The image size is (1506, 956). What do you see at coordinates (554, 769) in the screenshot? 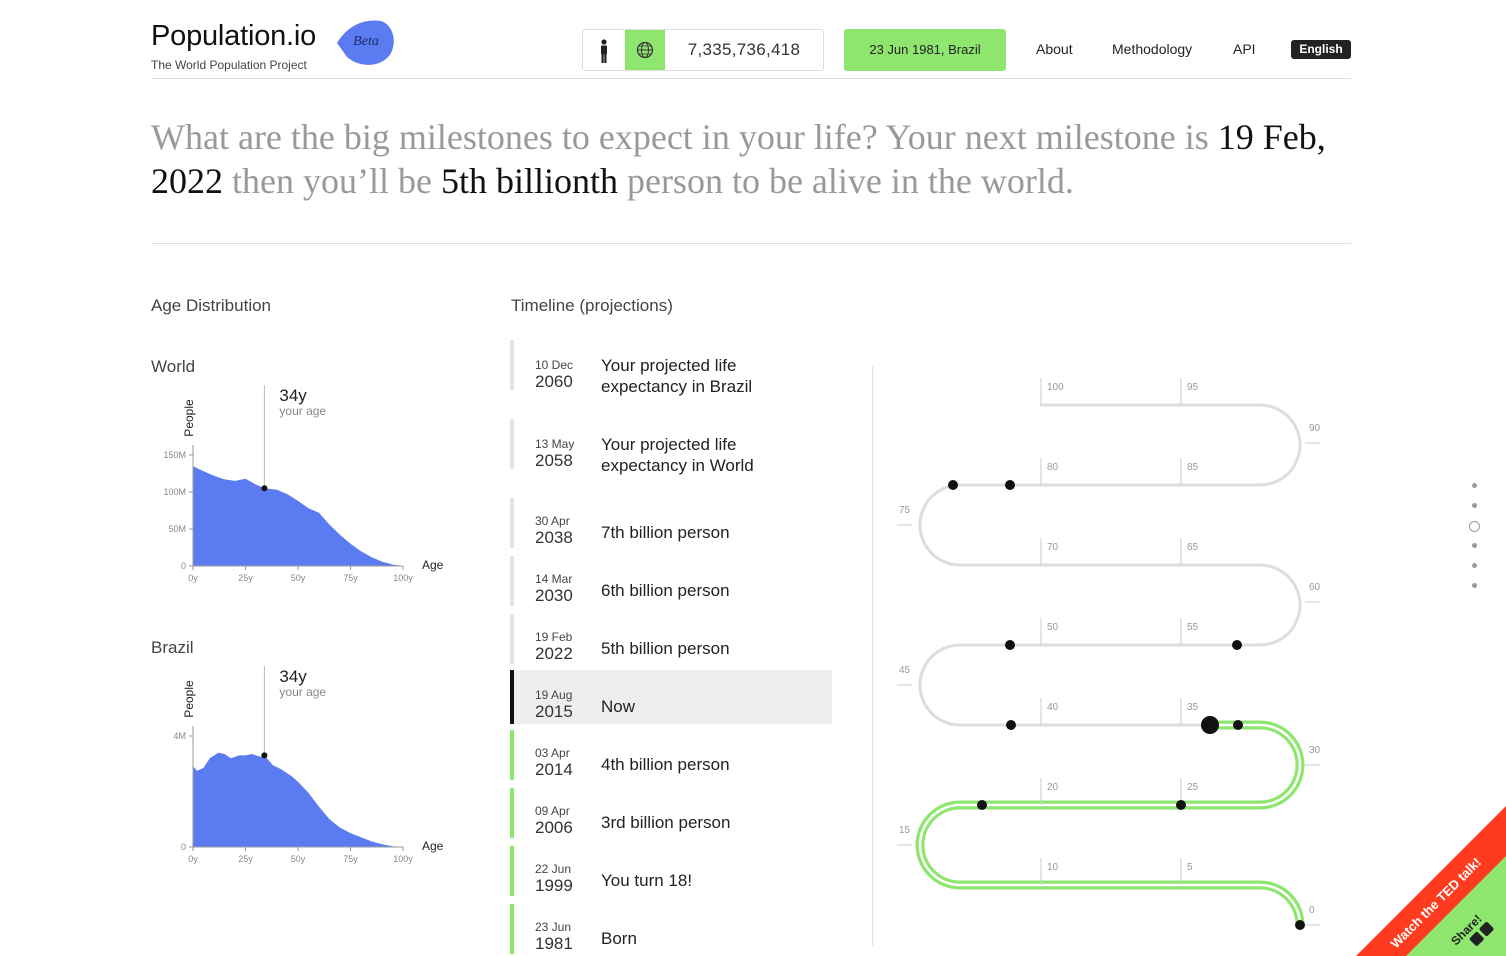
I see `timeline-year: 2014` at bounding box center [554, 769].